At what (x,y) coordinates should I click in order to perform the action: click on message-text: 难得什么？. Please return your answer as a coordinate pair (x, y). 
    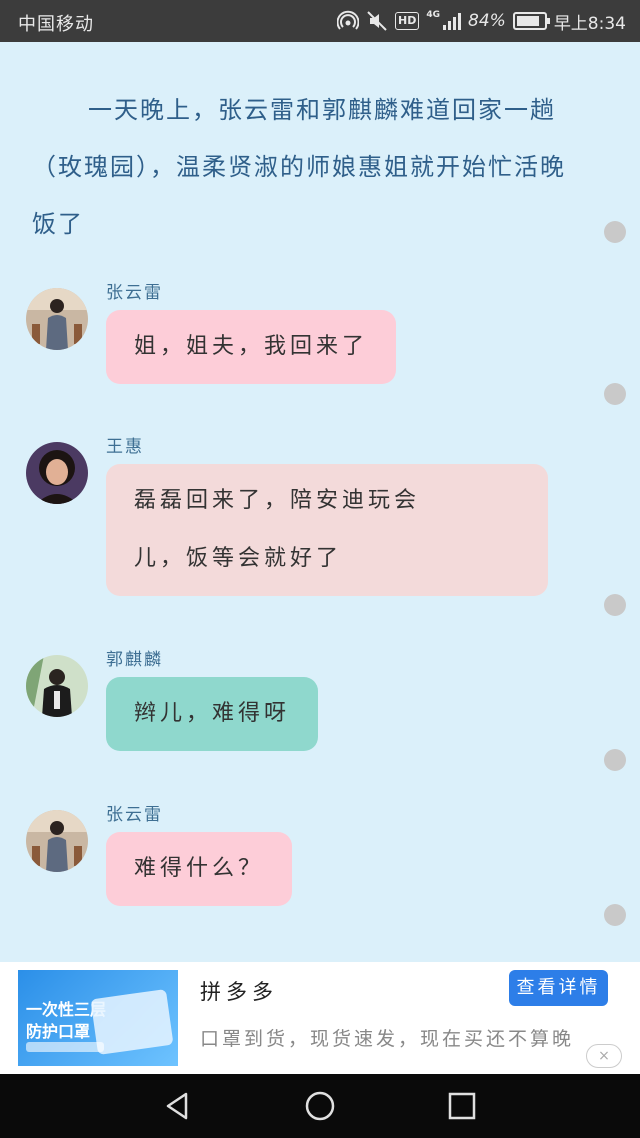
    Looking at the image, I should click on (199, 868).